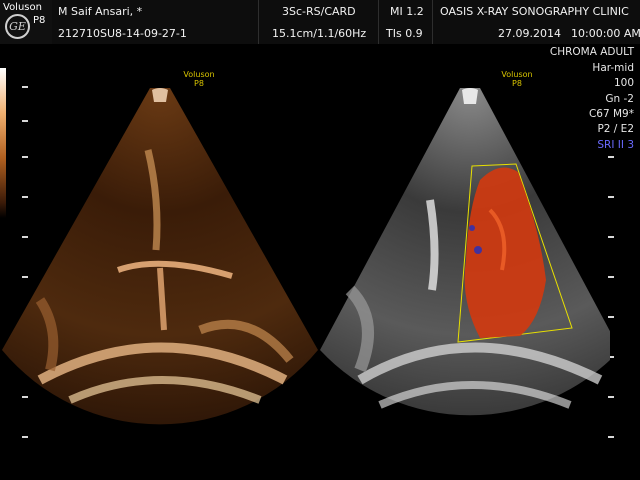 Image resolution: width=640 pixels, height=480 pixels. Describe the element at coordinates (615, 145) in the screenshot. I see `sri-setting: SRI II 3` at that location.